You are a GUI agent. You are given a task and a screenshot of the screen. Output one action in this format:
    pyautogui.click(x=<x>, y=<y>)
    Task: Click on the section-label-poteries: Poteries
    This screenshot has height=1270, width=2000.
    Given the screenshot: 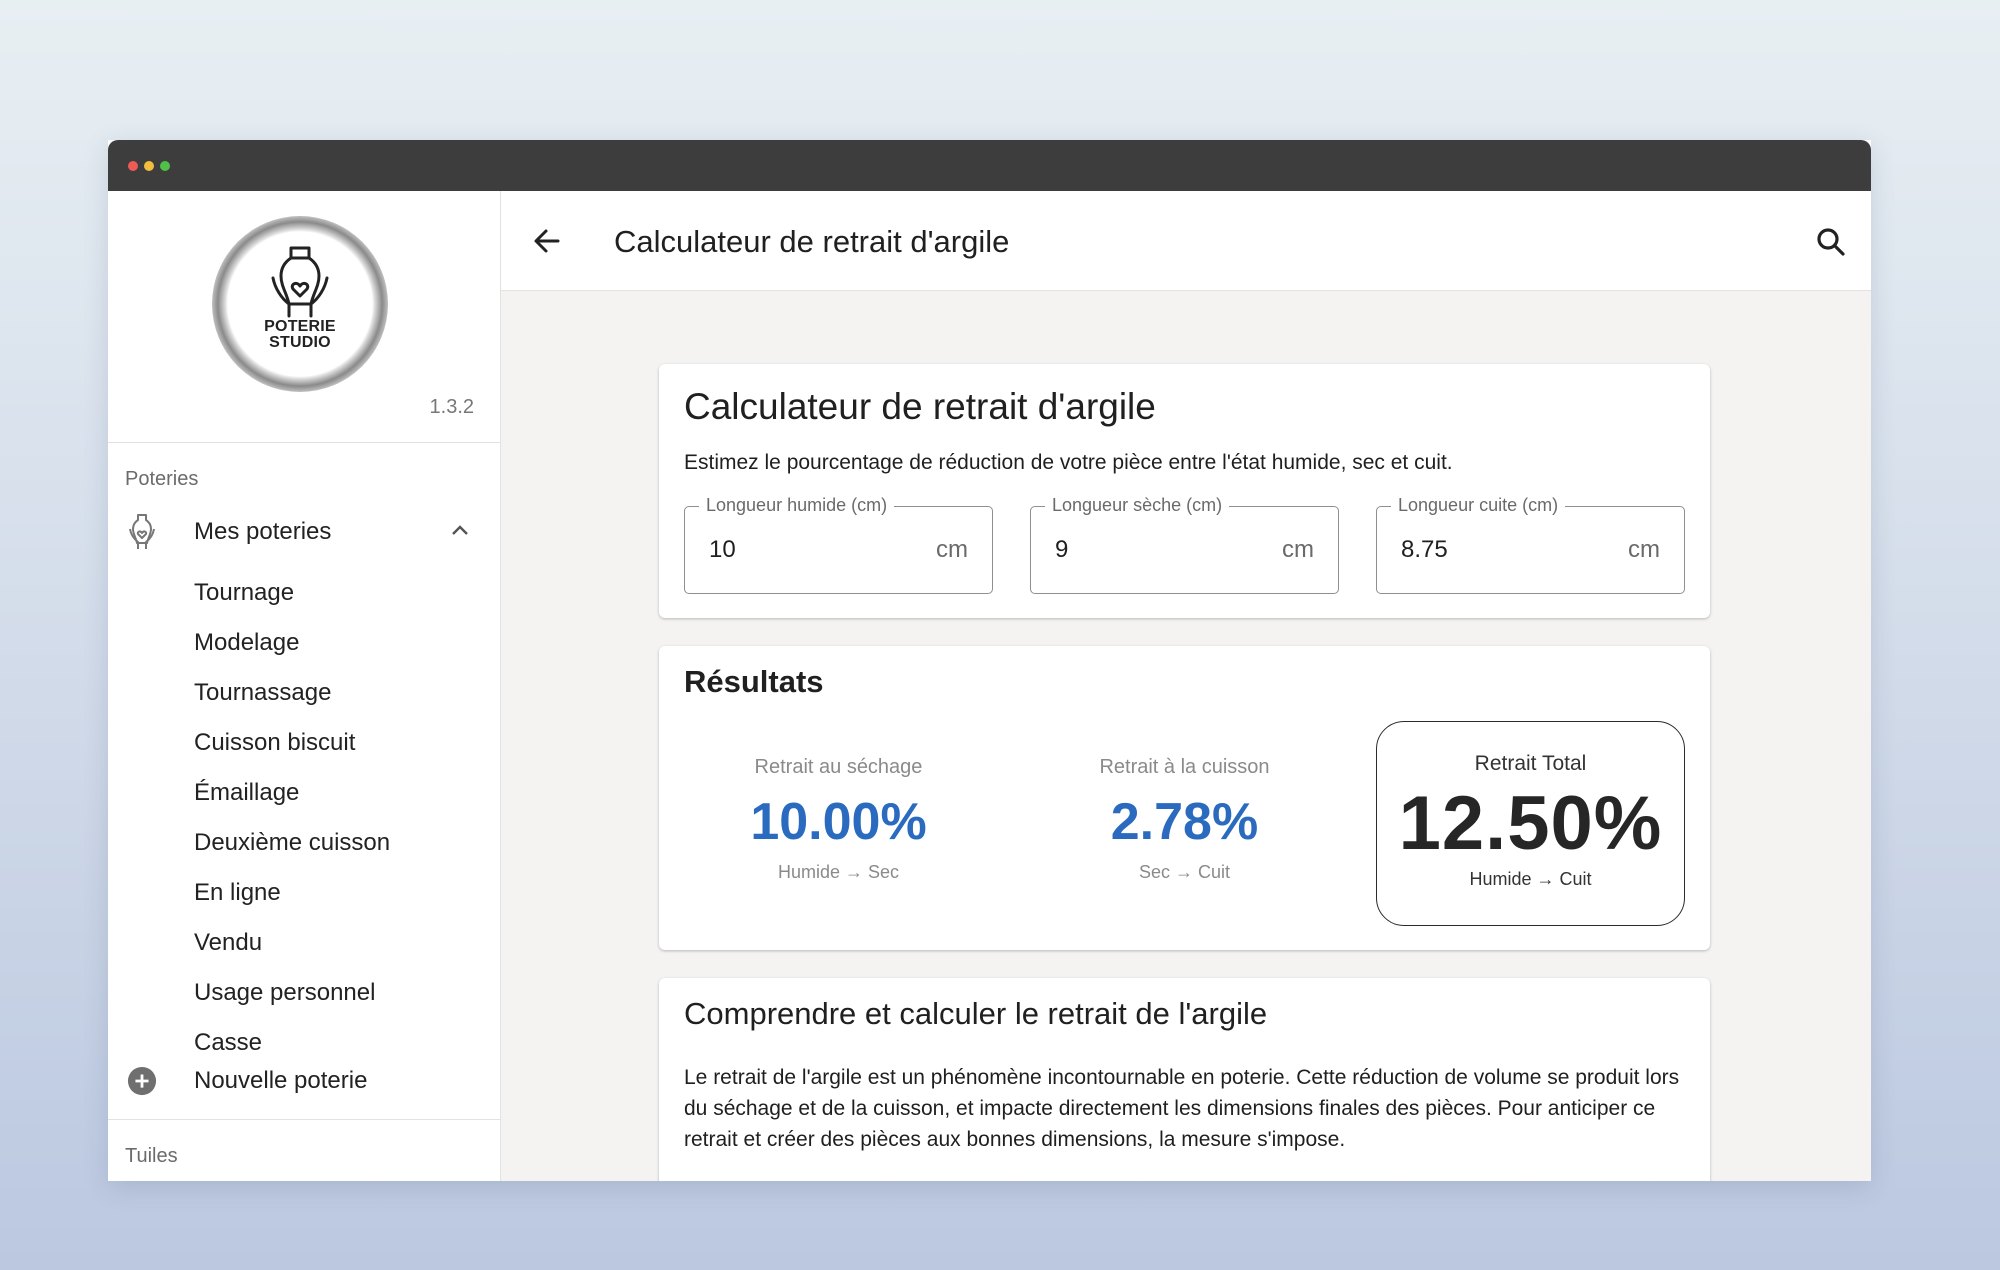 What is the action you would take?
    pyautogui.click(x=162, y=479)
    